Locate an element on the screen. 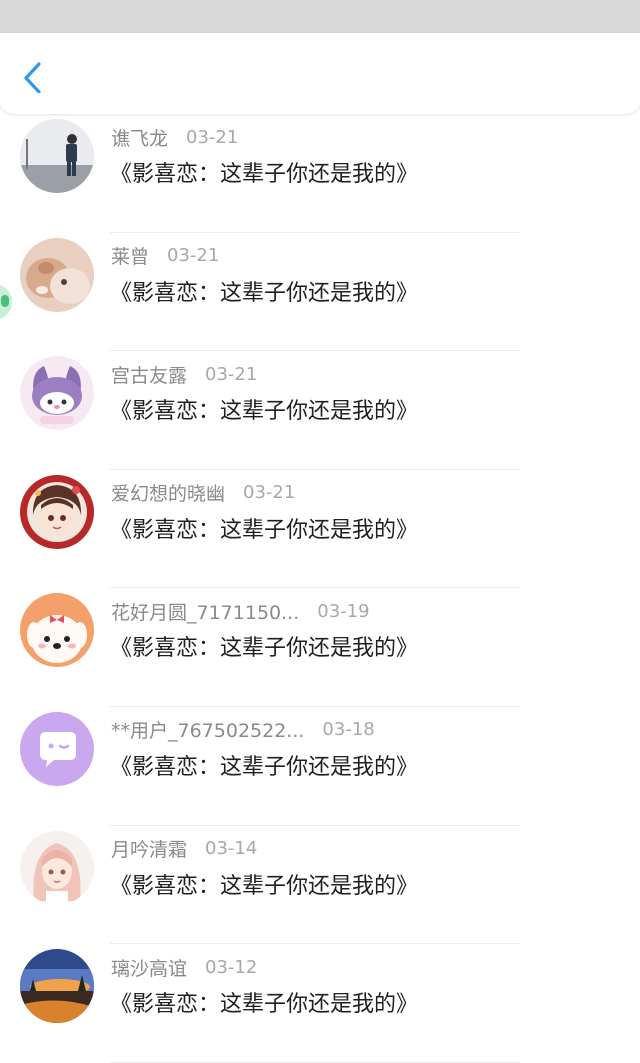 Image resolution: width=640 pixels, height=1063 pixels. list-item: 宫古友露 03-21 《影喜恋：这辈子你还是我的》 is located at coordinates (320, 410).